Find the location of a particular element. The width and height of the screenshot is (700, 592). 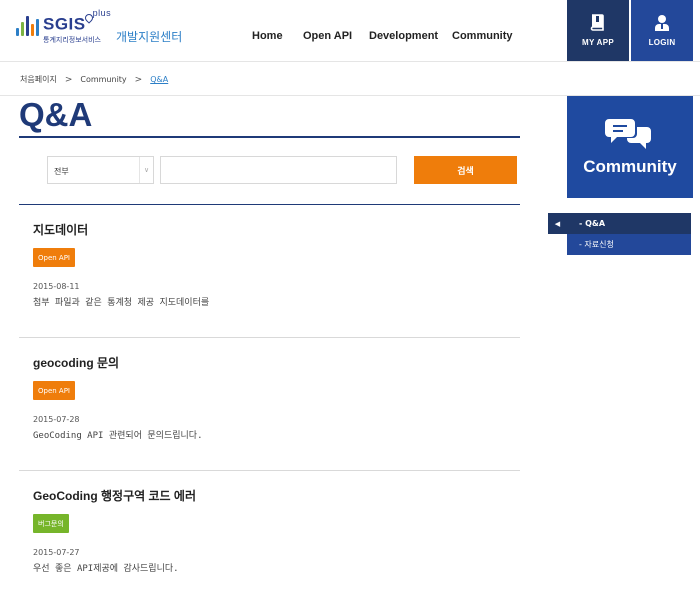

page-title: Q&A is located at coordinates (56, 114).